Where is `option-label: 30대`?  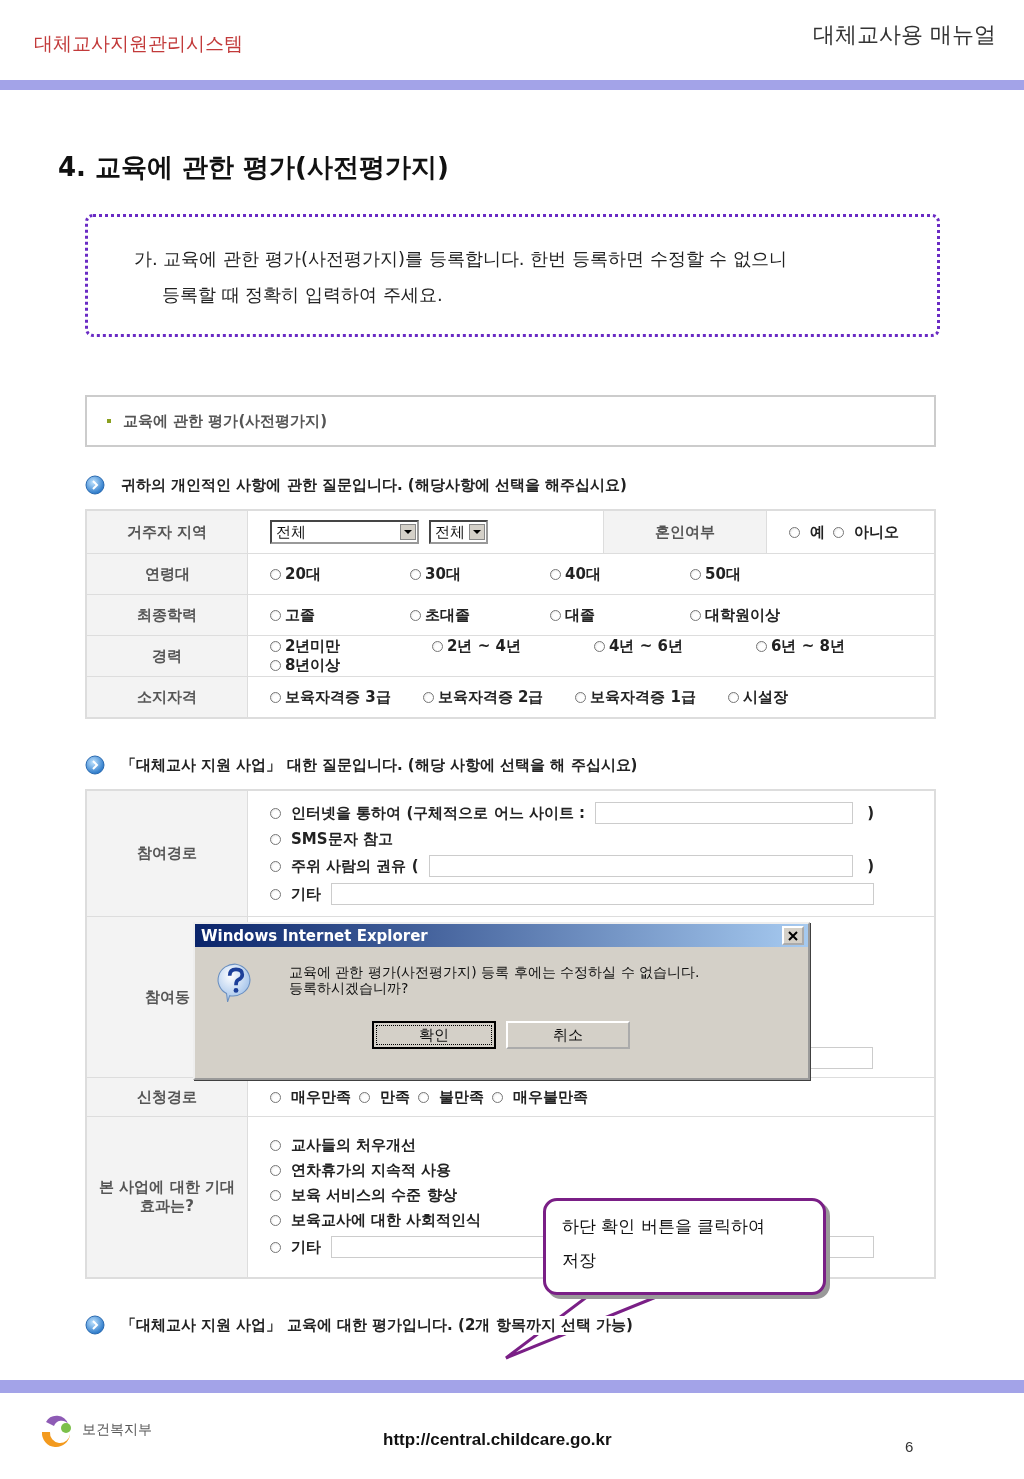
option-label: 30대 is located at coordinates (443, 574).